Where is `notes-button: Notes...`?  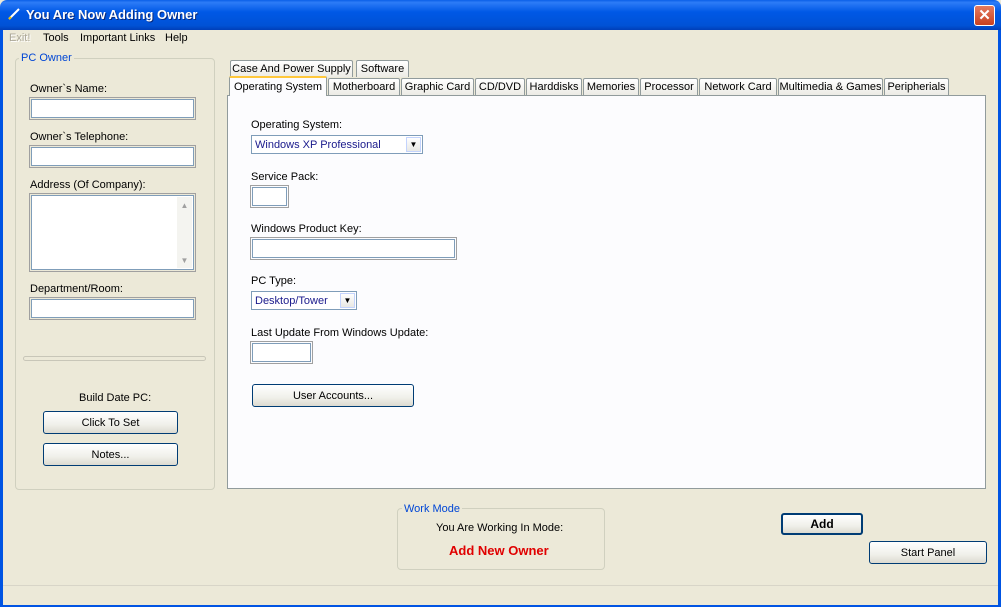 notes-button: Notes... is located at coordinates (110, 454).